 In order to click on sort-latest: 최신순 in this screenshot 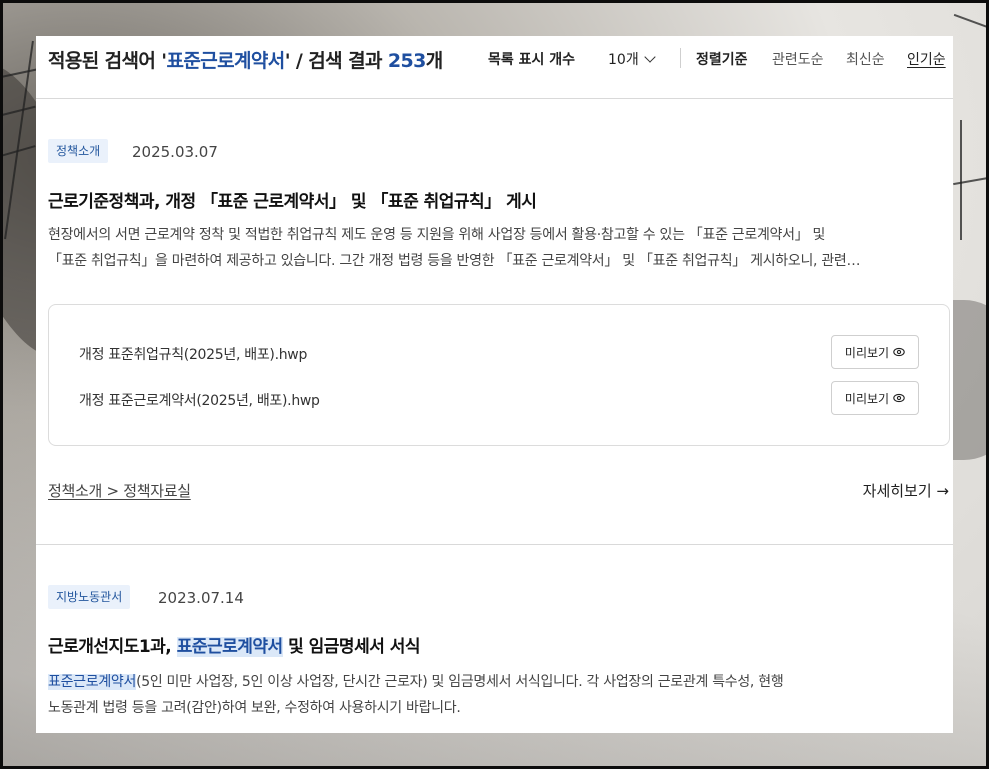, I will do `click(865, 59)`.